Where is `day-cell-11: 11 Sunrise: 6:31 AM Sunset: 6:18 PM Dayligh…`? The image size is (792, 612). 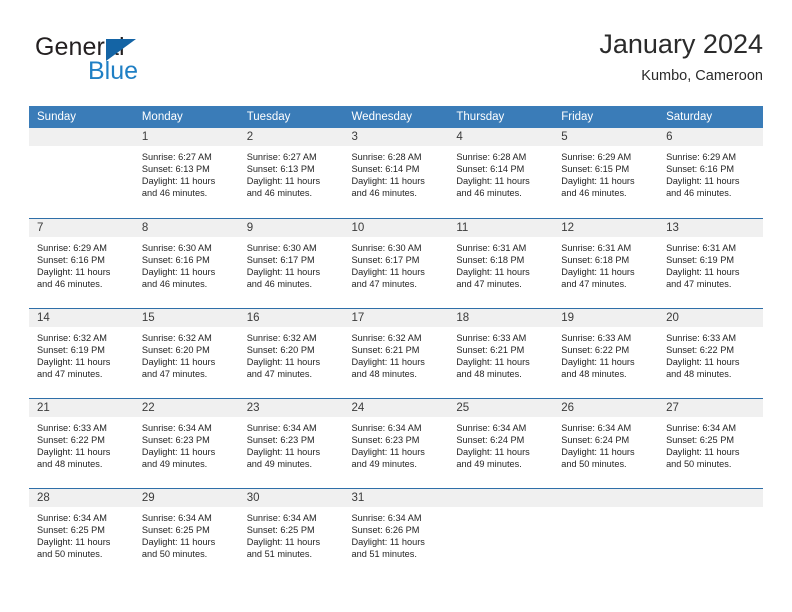
day-cell-11: 11 Sunrise: 6:31 AM Sunset: 6:18 PM Dayligh… is located at coordinates (501, 263).